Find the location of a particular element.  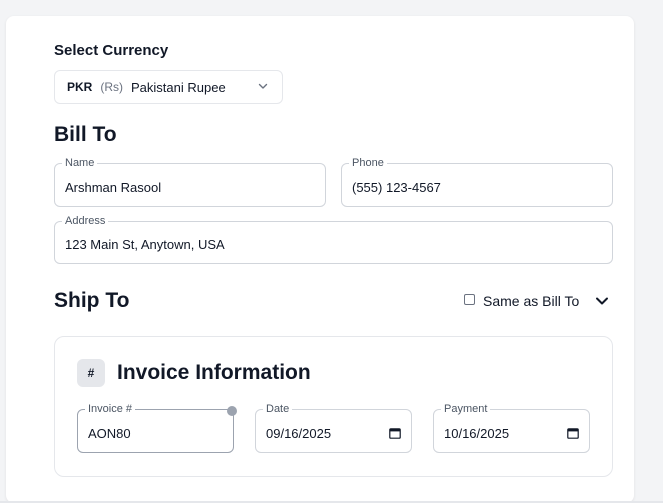

currency-symbol: (Rs) is located at coordinates (112, 87).